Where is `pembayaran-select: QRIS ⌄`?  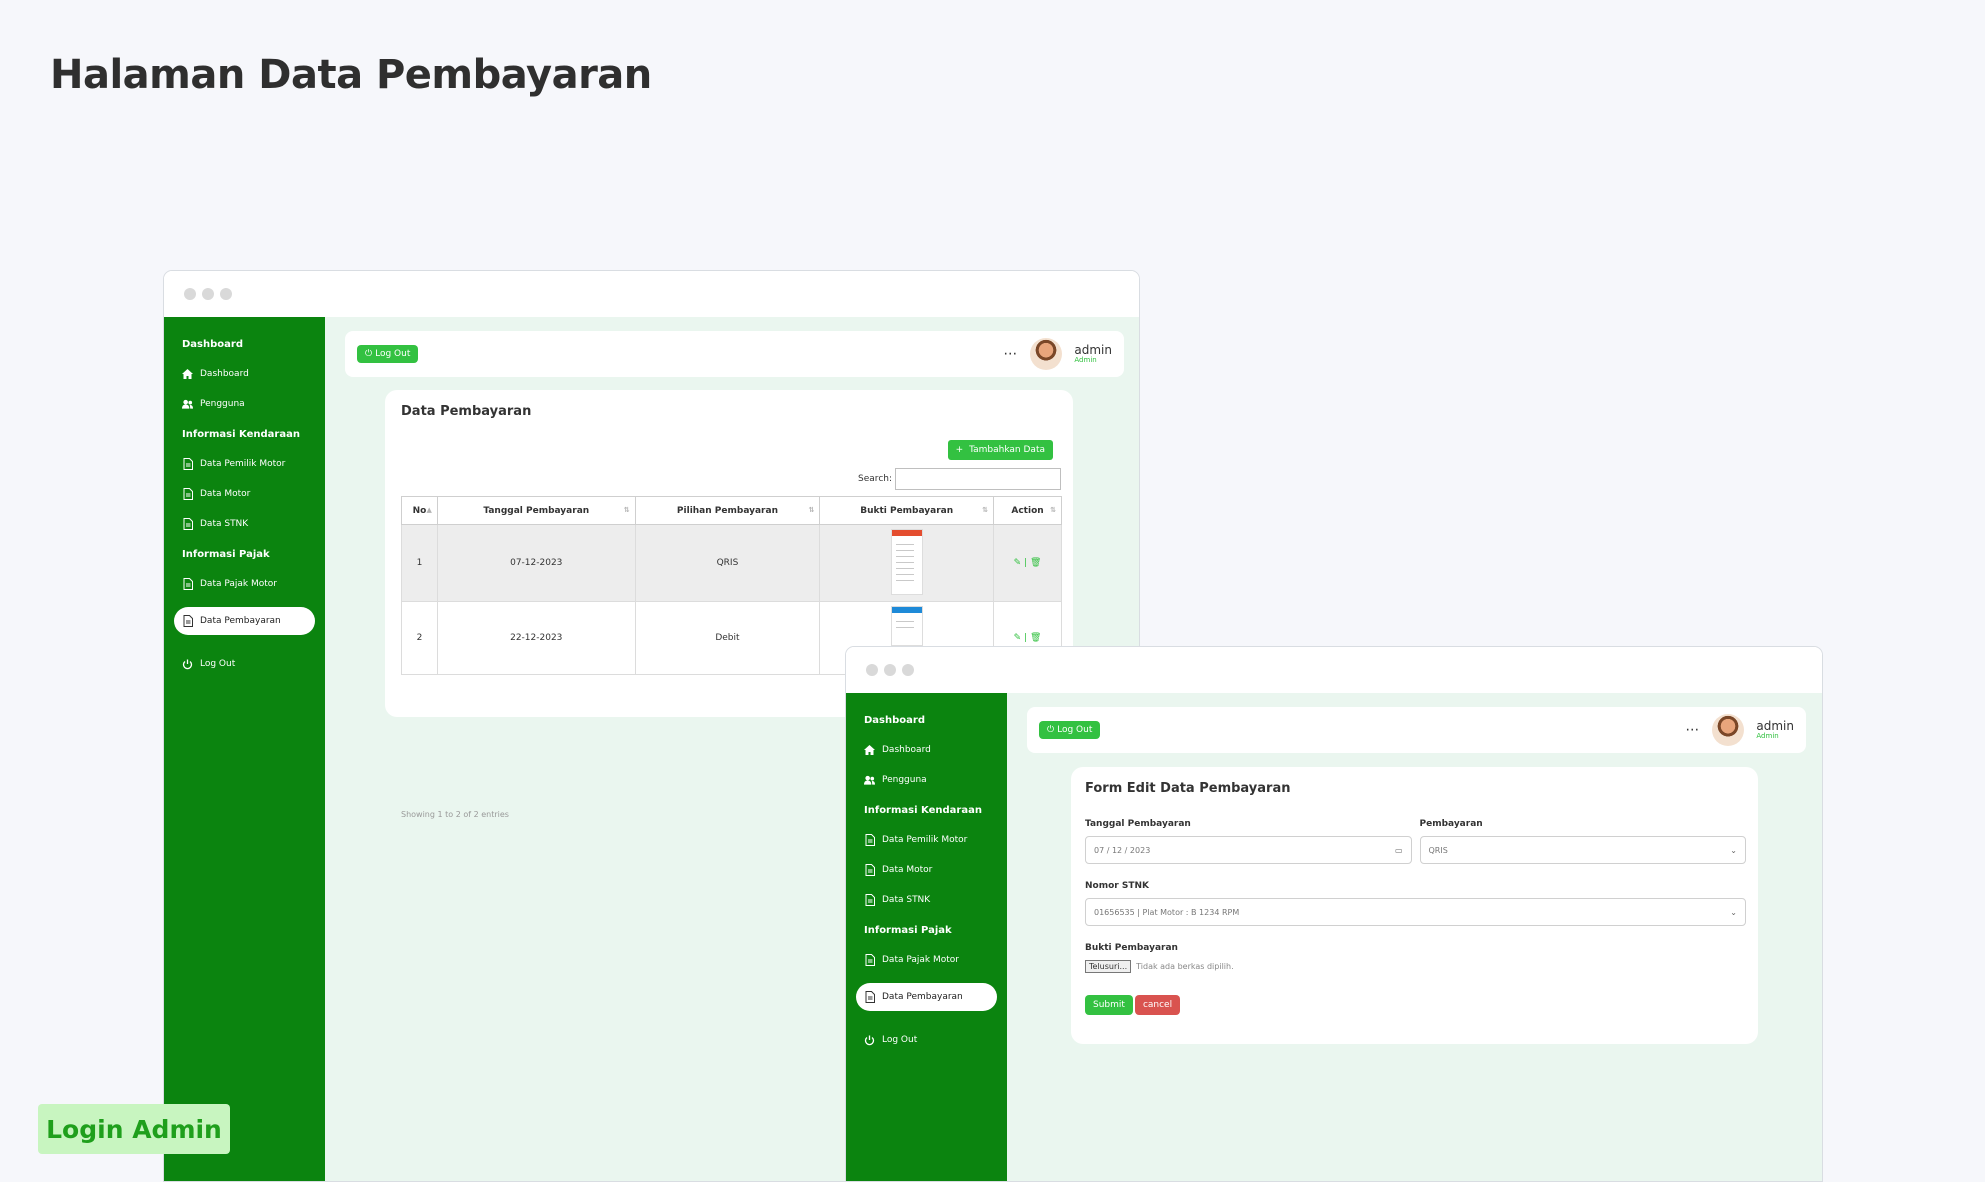
pembayaran-select: QRIS ⌄ is located at coordinates (1582, 850).